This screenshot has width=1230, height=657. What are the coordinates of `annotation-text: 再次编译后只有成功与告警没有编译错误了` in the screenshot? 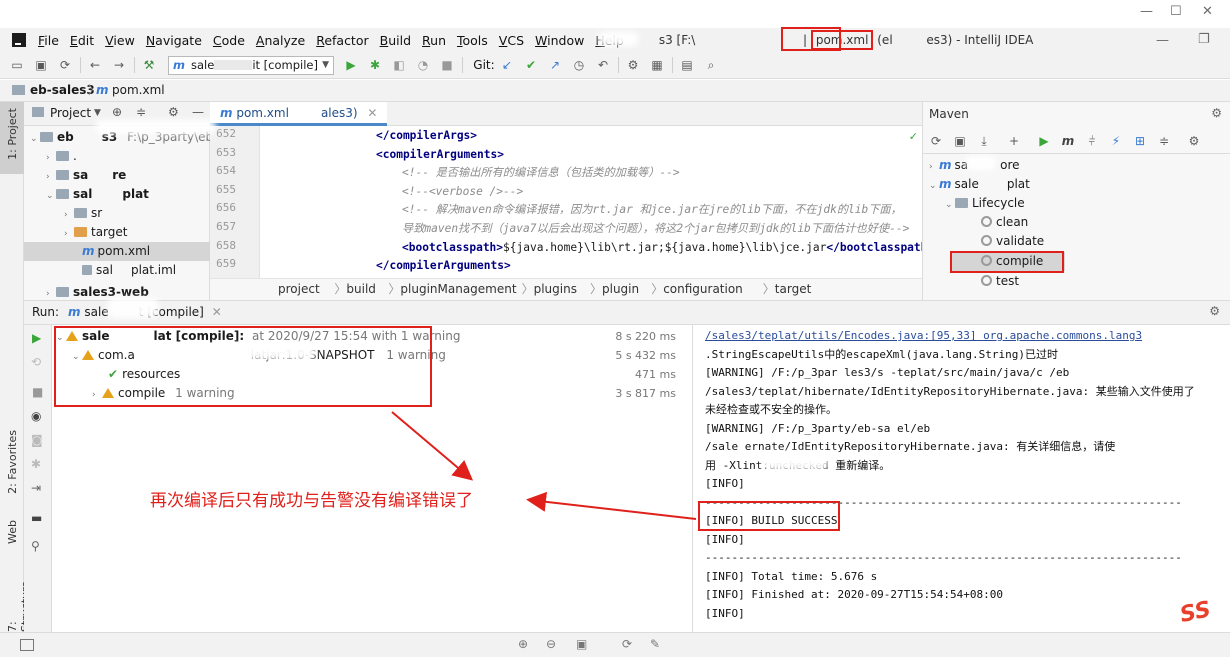 It's located at (311, 501).